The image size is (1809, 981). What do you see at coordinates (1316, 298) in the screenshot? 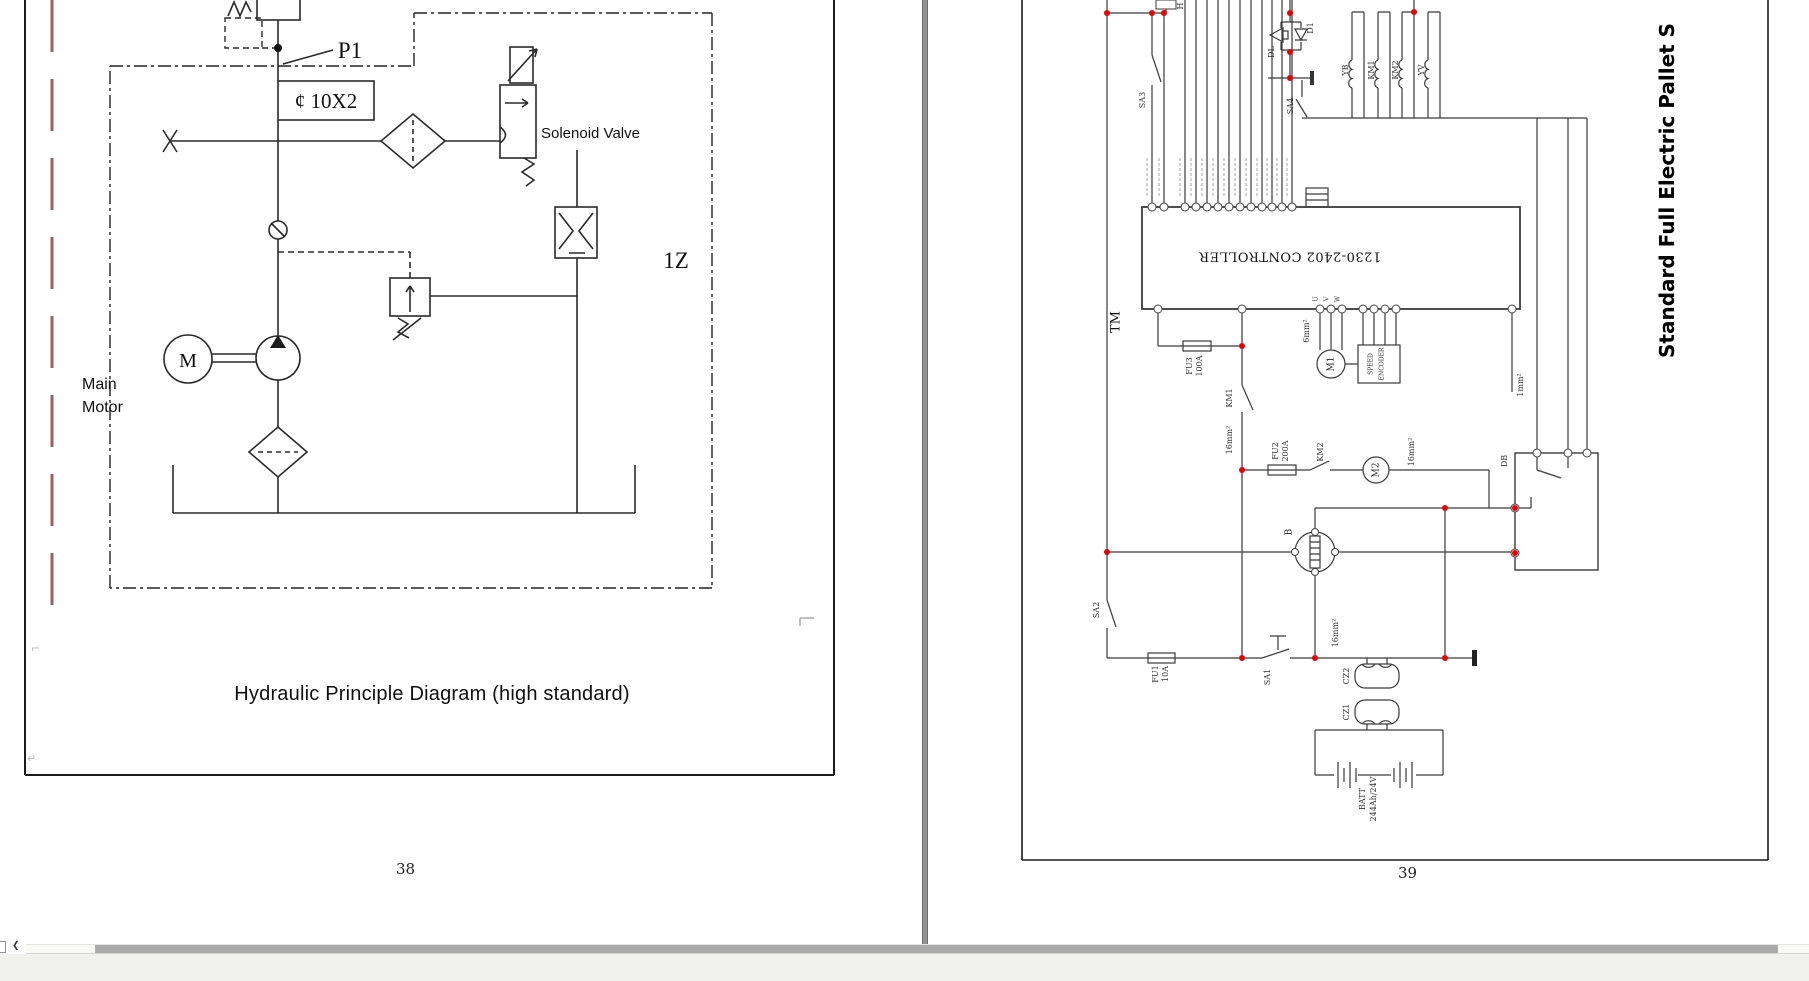
I see `label-u: U` at bounding box center [1316, 298].